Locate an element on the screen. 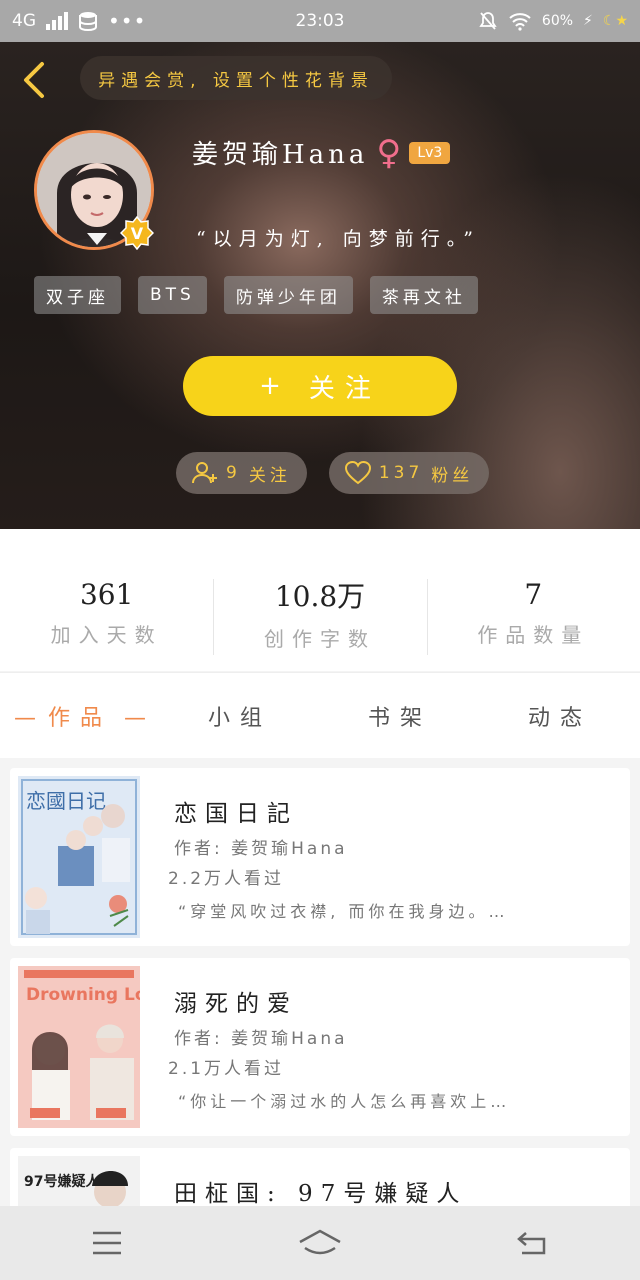 The image size is (640, 1280). stat-value: 7 is located at coordinates (533, 594).